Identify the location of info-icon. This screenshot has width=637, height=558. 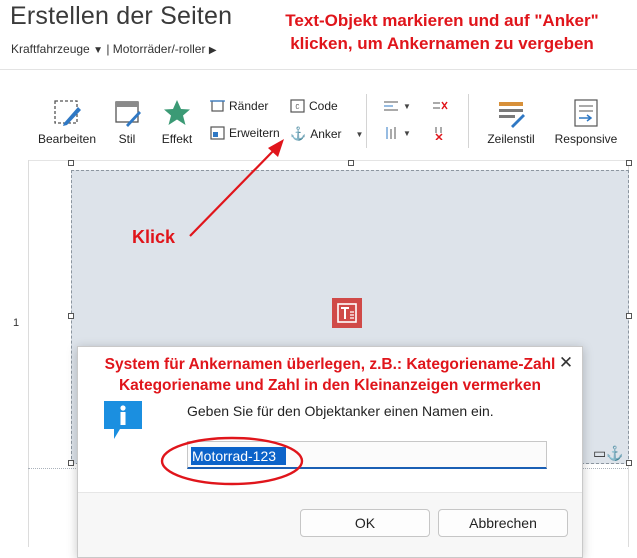
(123, 420).